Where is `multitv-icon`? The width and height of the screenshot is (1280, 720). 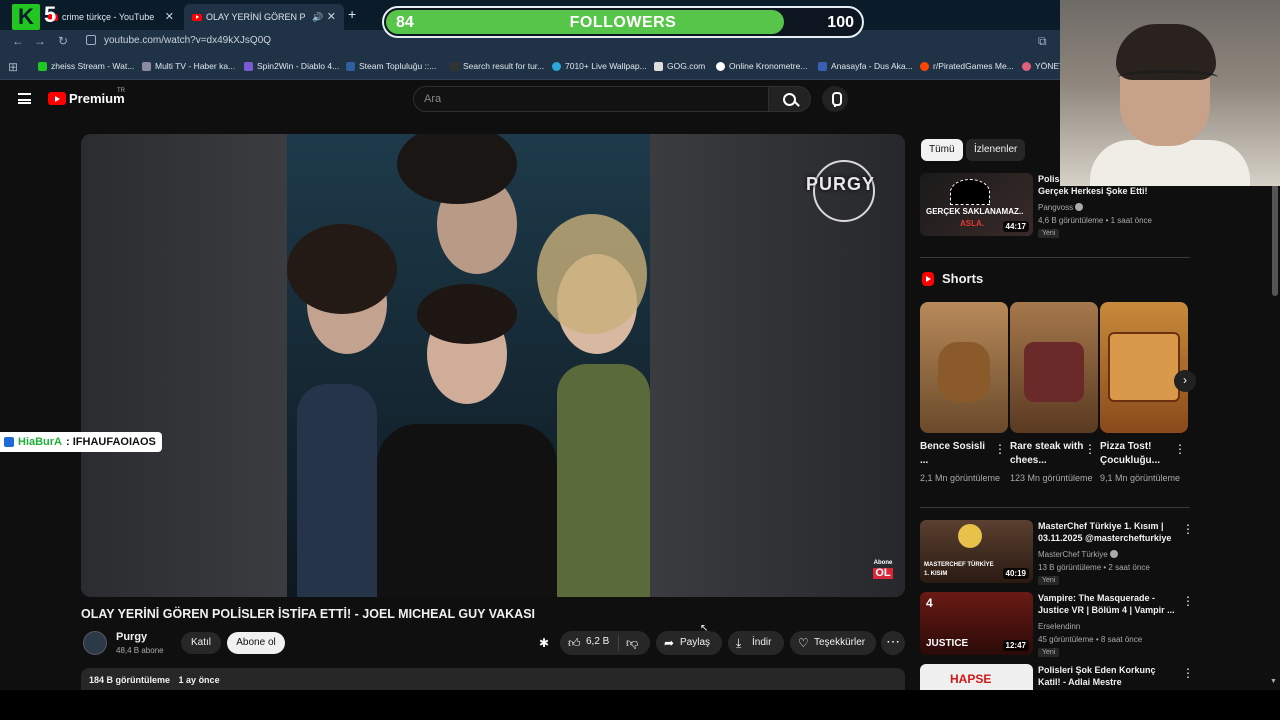 multitv-icon is located at coordinates (146, 66).